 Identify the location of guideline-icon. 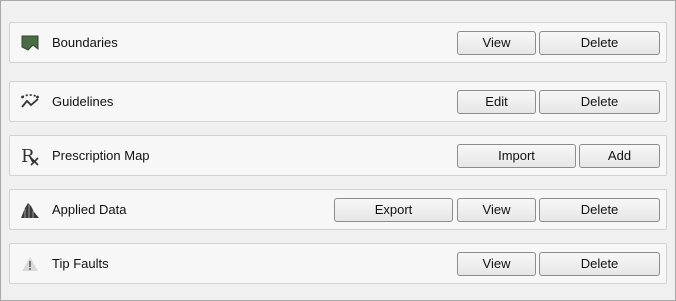
(30, 102).